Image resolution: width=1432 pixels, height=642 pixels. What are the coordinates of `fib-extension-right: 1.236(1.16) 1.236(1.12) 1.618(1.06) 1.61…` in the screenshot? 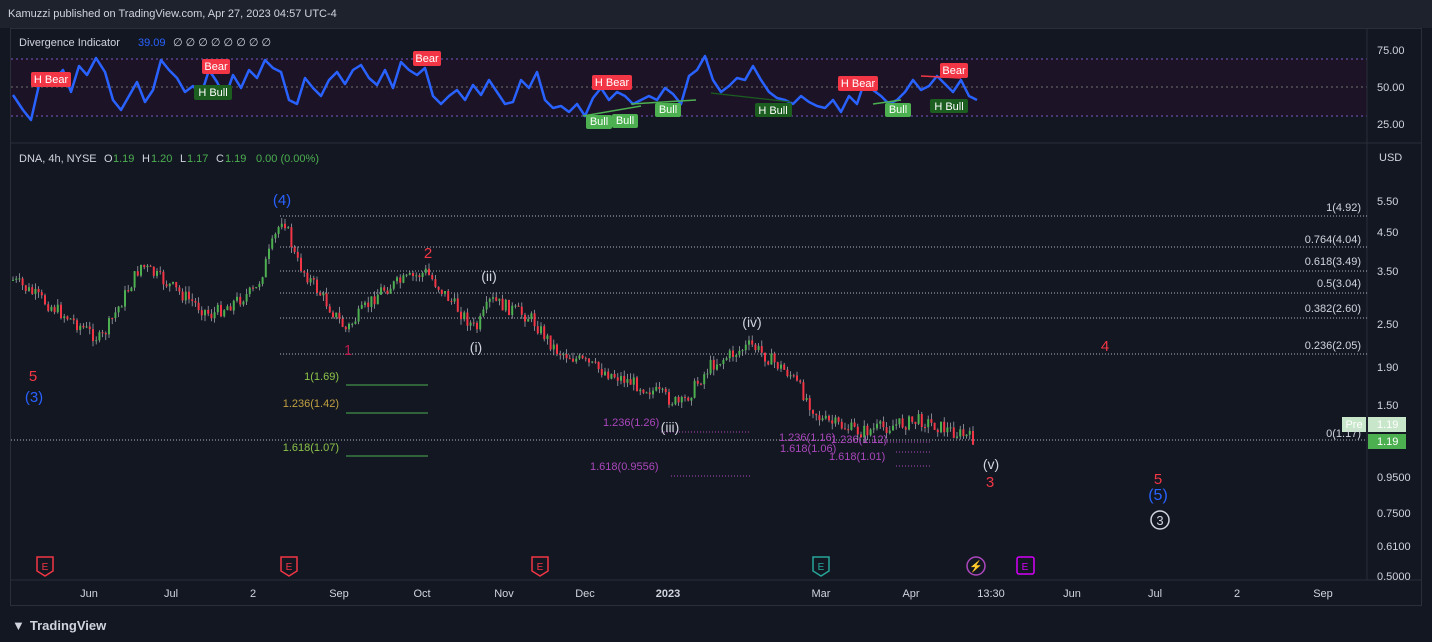 It's located at (855, 449).